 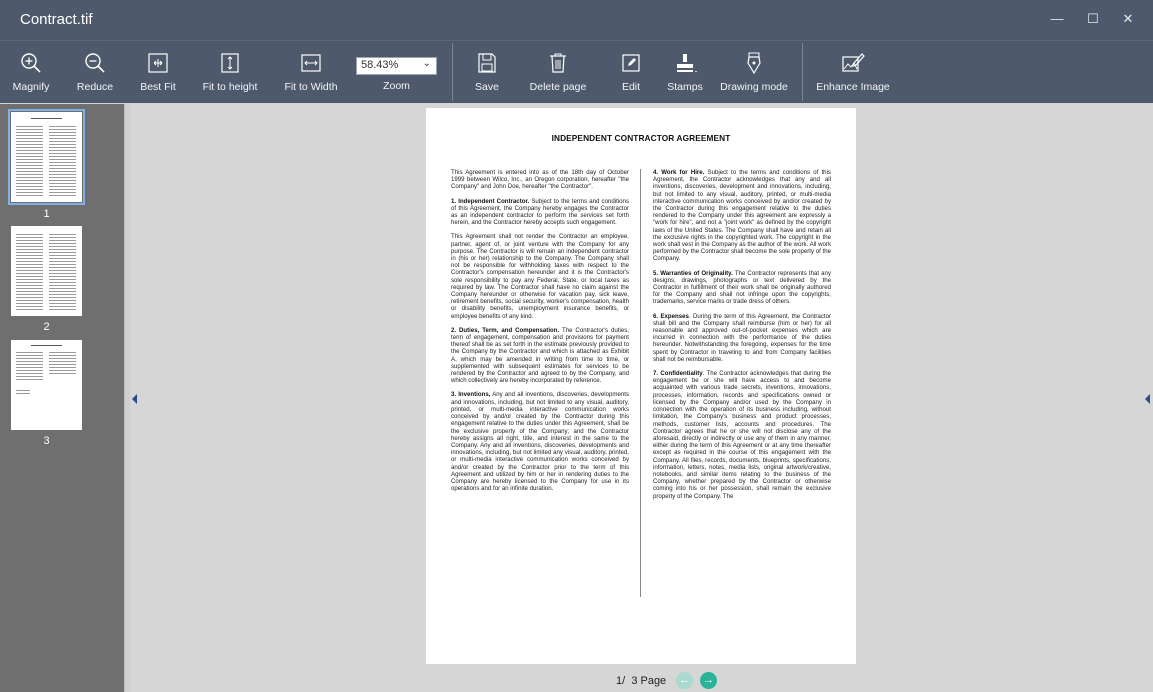 What do you see at coordinates (558, 87) in the screenshot?
I see `delete-page-label: Delete page` at bounding box center [558, 87].